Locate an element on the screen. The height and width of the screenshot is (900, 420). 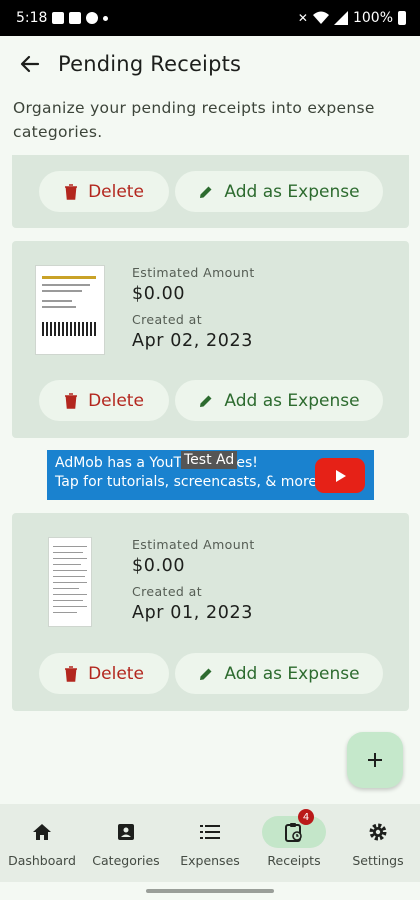
battery-percent: 100% is located at coordinates (372, 18).